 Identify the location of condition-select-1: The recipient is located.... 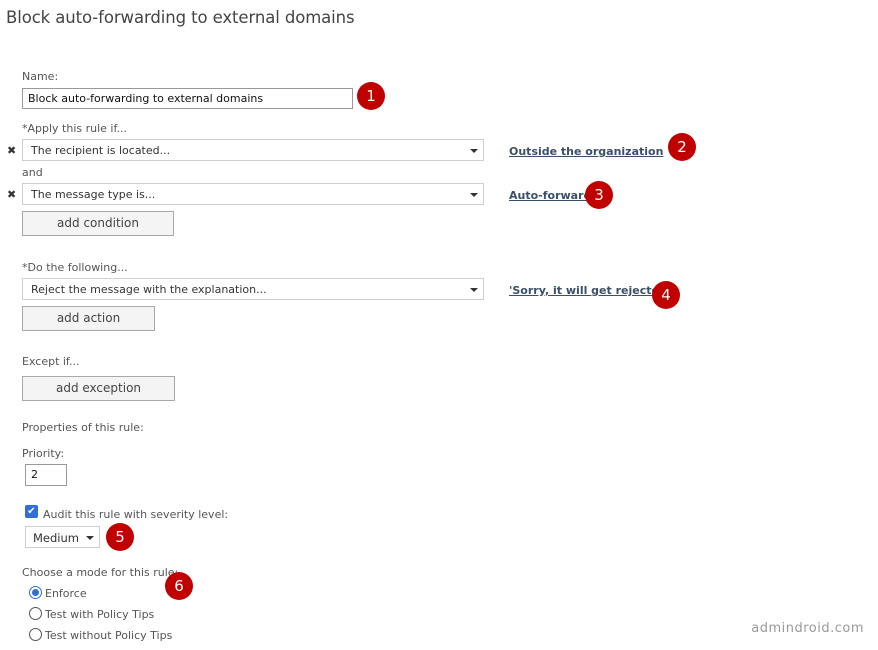
(253, 150).